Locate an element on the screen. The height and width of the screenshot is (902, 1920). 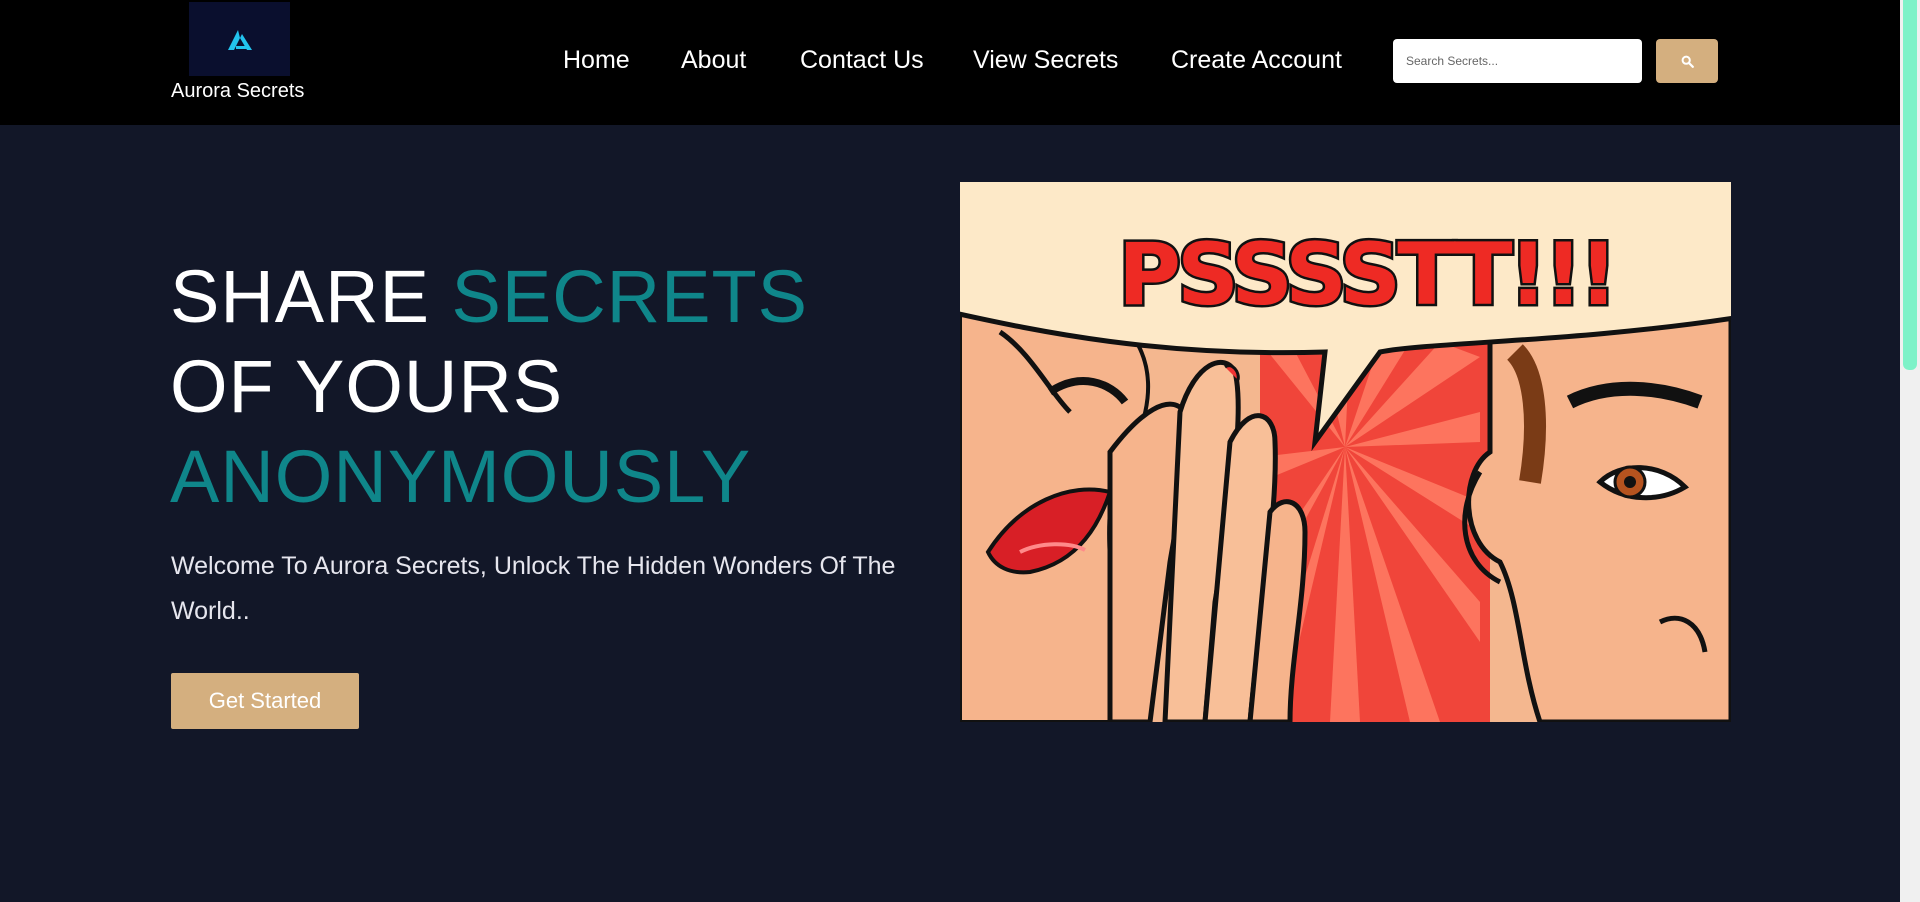
brand-name: Aurora Secrets is located at coordinates (237, 91).